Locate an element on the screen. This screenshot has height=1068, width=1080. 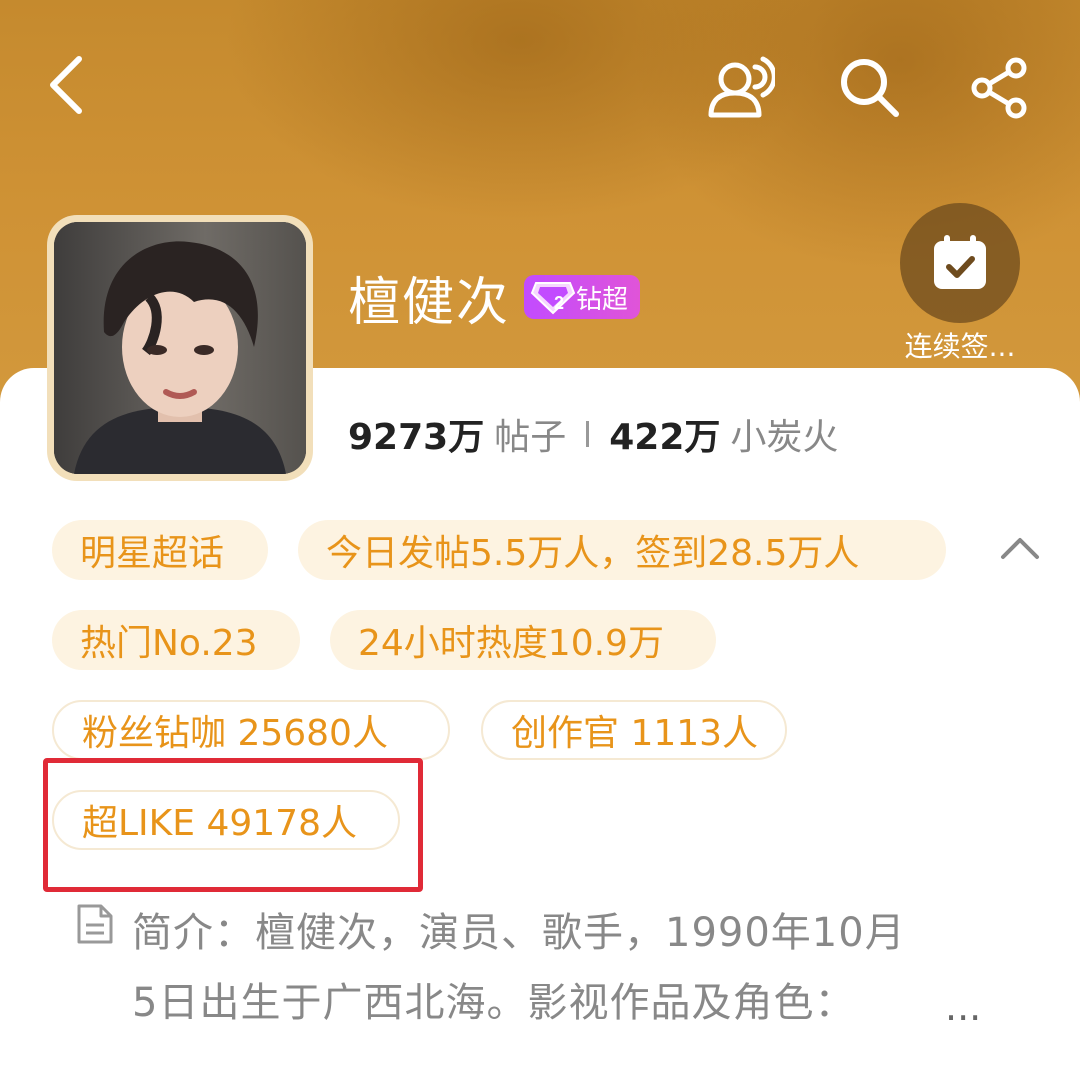
search-button is located at coordinates (870, 88).